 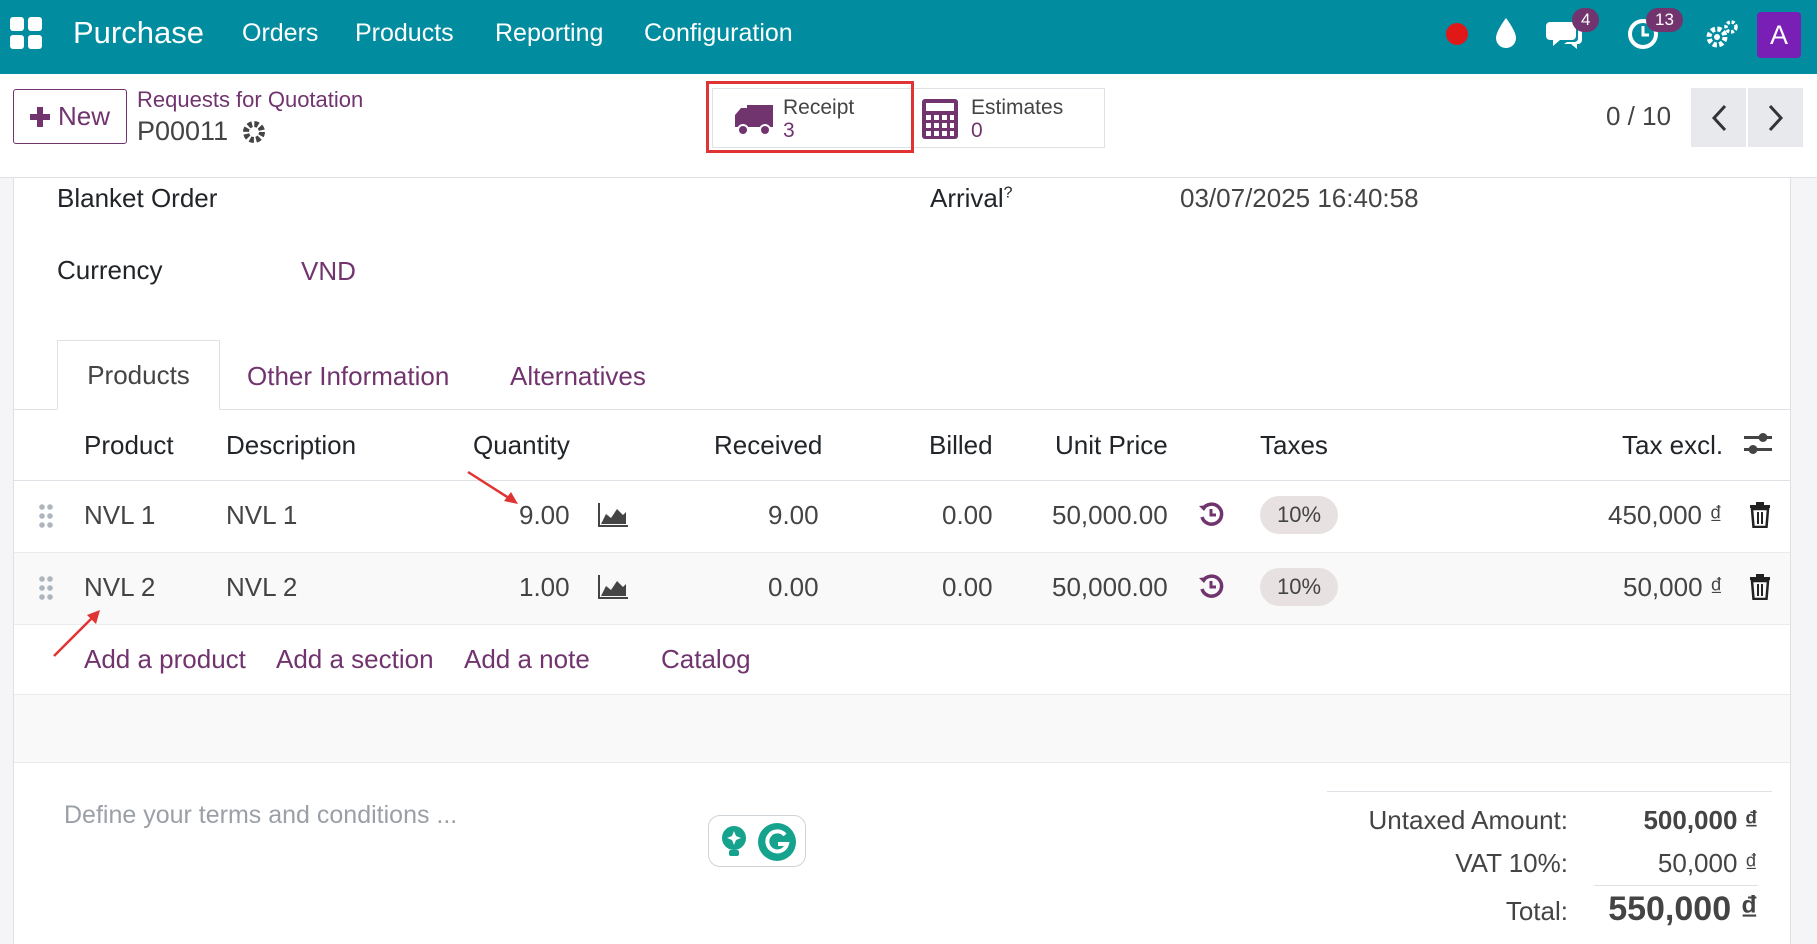 I want to click on row1-received: 9.00, so click(x=793, y=515).